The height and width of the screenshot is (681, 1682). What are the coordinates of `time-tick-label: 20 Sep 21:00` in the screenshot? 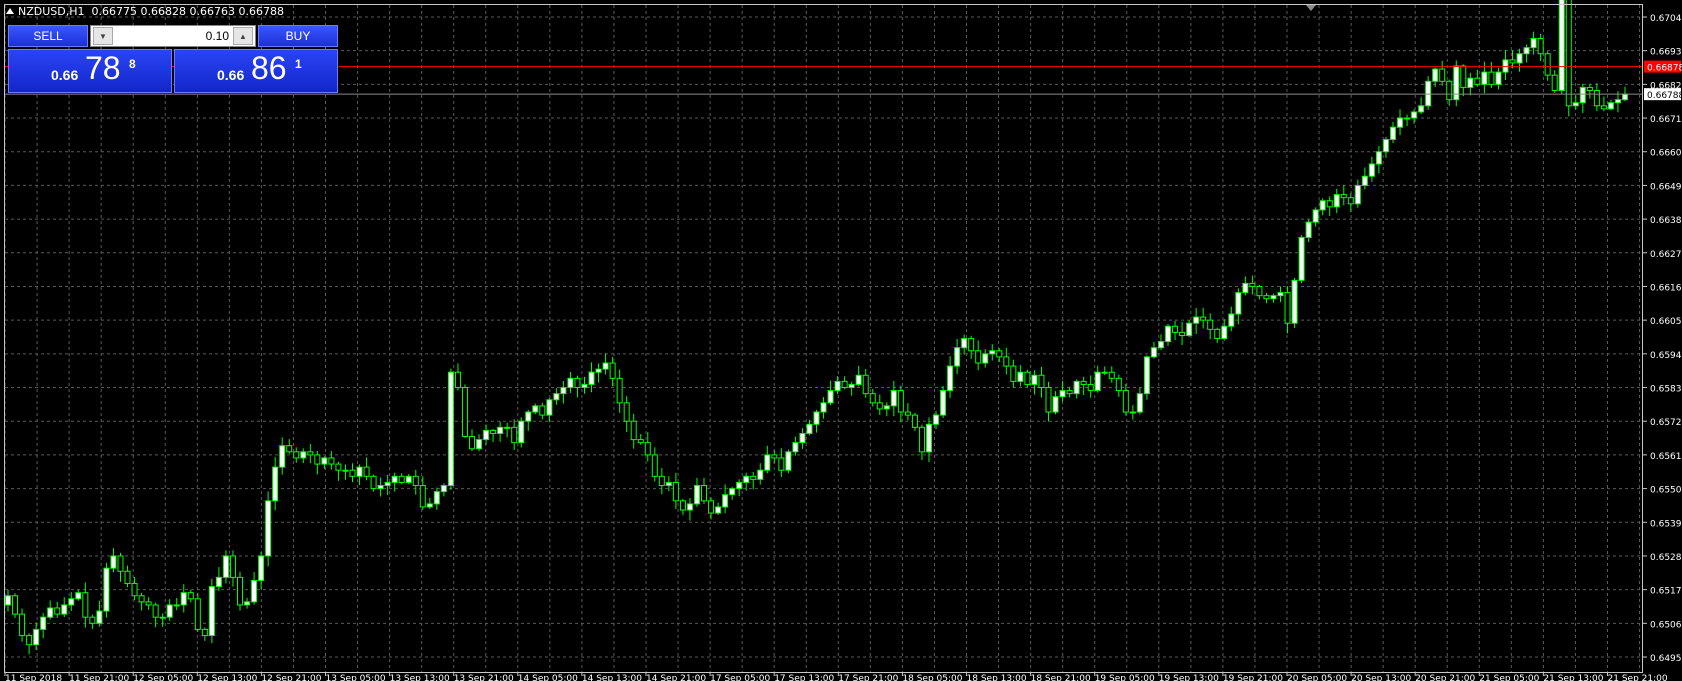 It's located at (1445, 677).